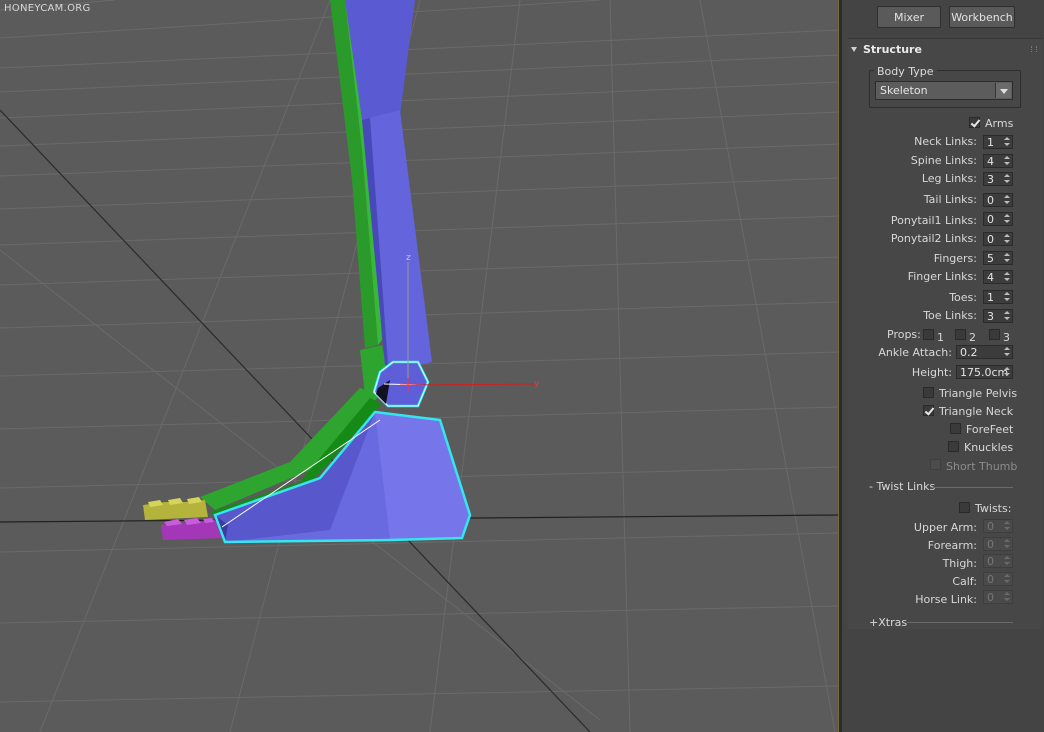 The image size is (1044, 732). What do you see at coordinates (47, 8) in the screenshot?
I see `watermark: HONEYCAM.ORG` at bounding box center [47, 8].